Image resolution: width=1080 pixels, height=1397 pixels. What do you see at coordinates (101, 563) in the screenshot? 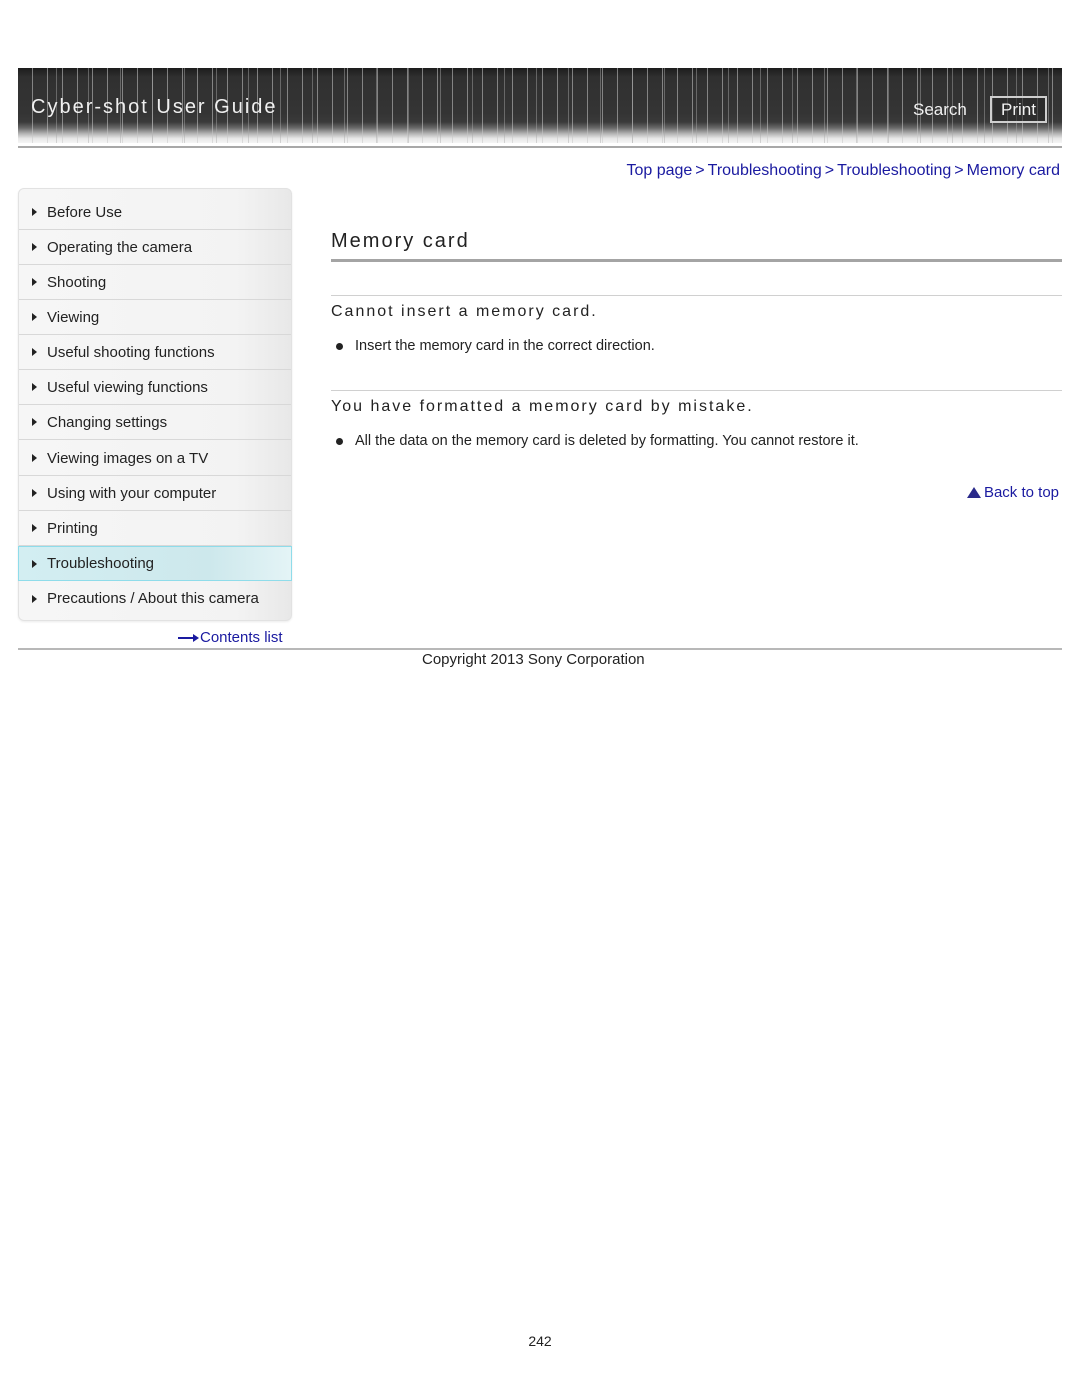
I see `sidebar-item-label: Troubleshooting` at bounding box center [101, 563].